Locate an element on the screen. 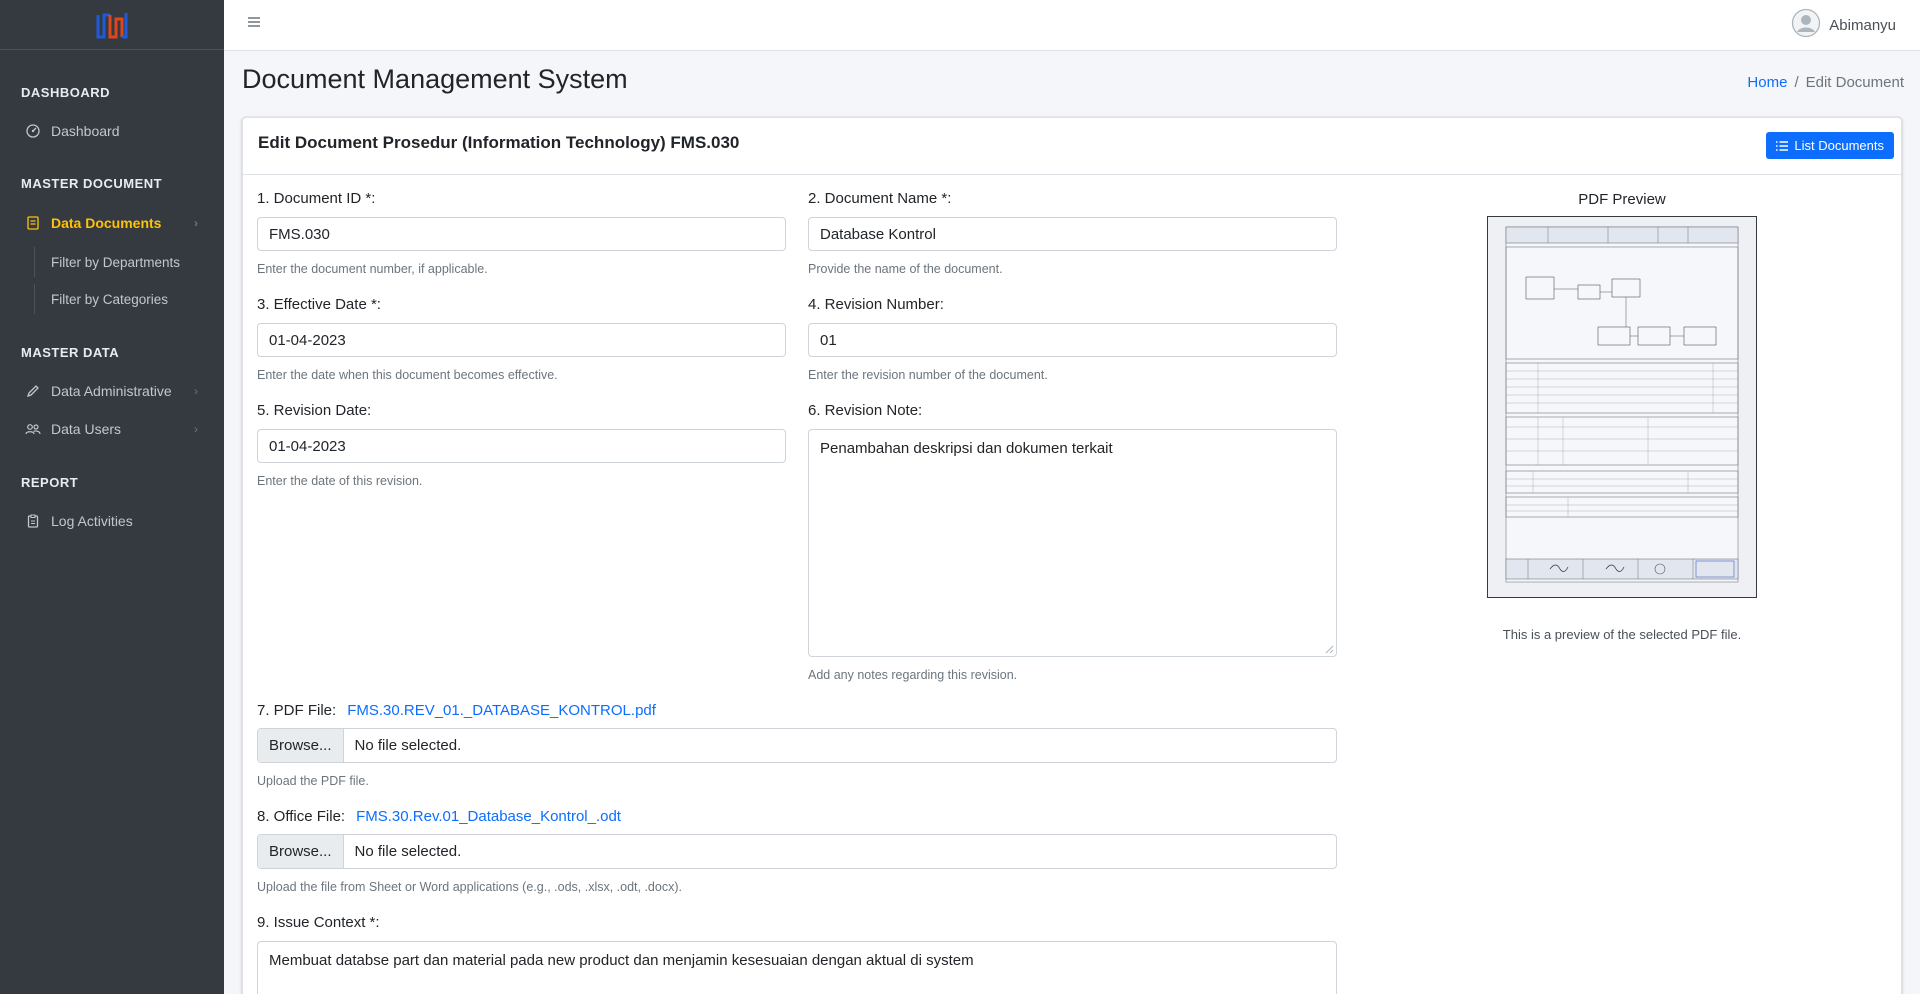  pdf-preview-frame is located at coordinates (1622, 407).